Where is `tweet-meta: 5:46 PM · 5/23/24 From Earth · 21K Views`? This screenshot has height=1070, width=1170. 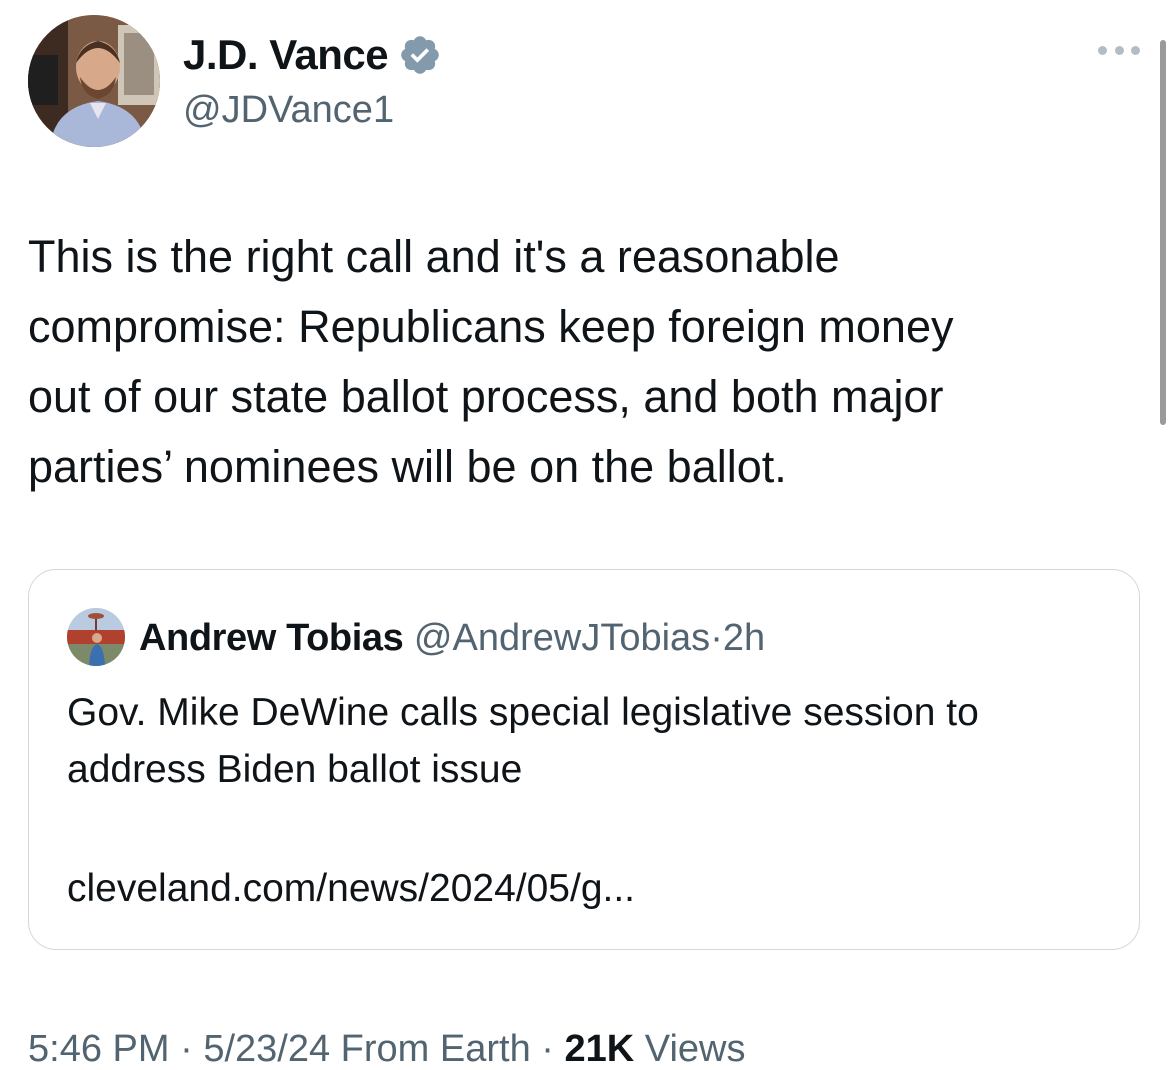 tweet-meta: 5:46 PM · 5/23/24 From Earth · 21K Views is located at coordinates (386, 1047).